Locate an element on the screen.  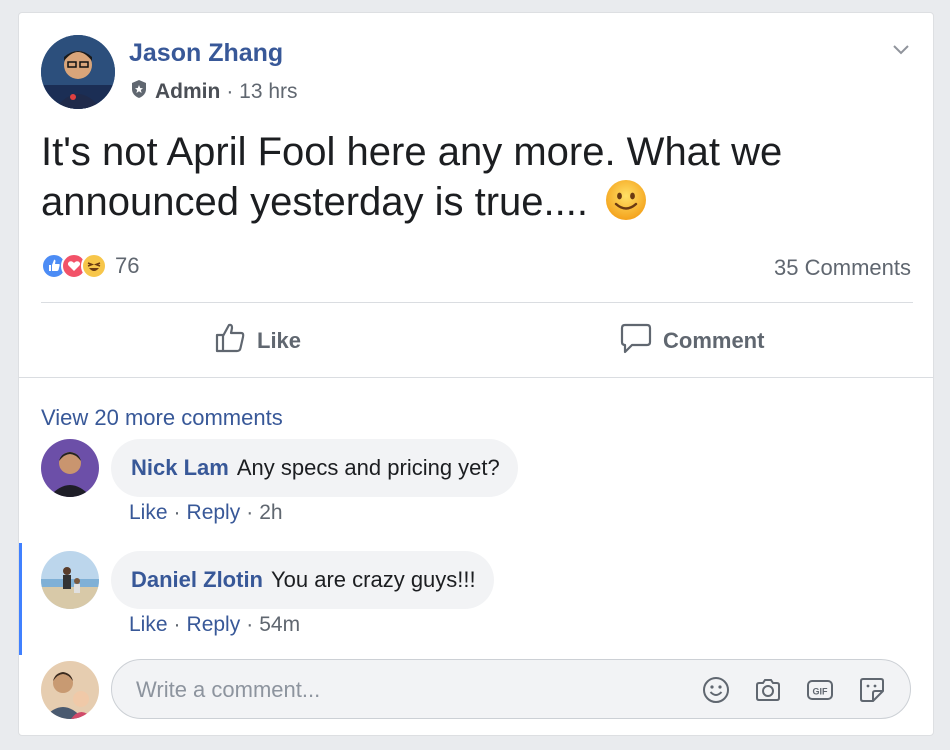
comment-time: 54m is located at coordinates (279, 625).